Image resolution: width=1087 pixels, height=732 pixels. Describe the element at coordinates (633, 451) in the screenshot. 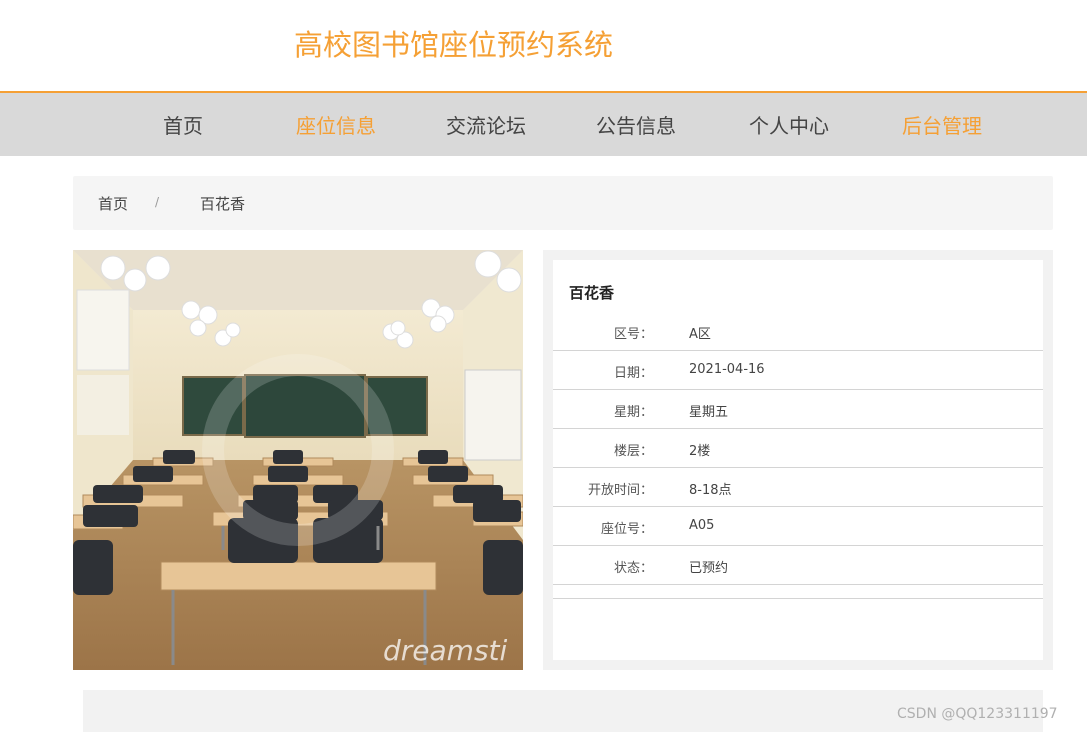

I see `detail-key: 楼层：` at that location.